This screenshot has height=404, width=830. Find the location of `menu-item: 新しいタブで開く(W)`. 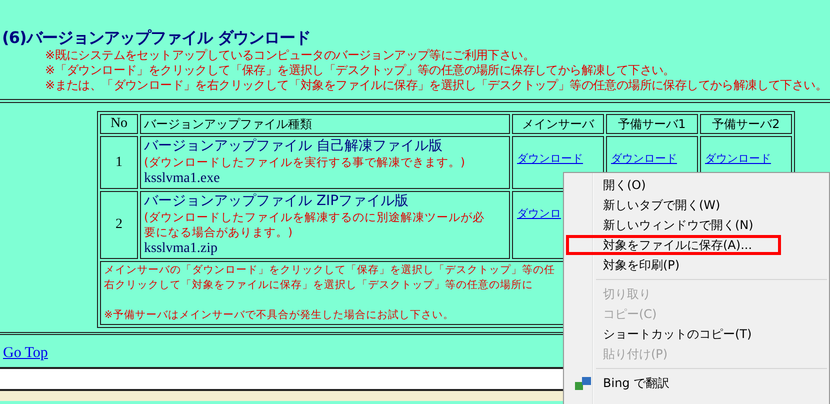

menu-item: 新しいタブで開く(W) is located at coordinates (696, 205).